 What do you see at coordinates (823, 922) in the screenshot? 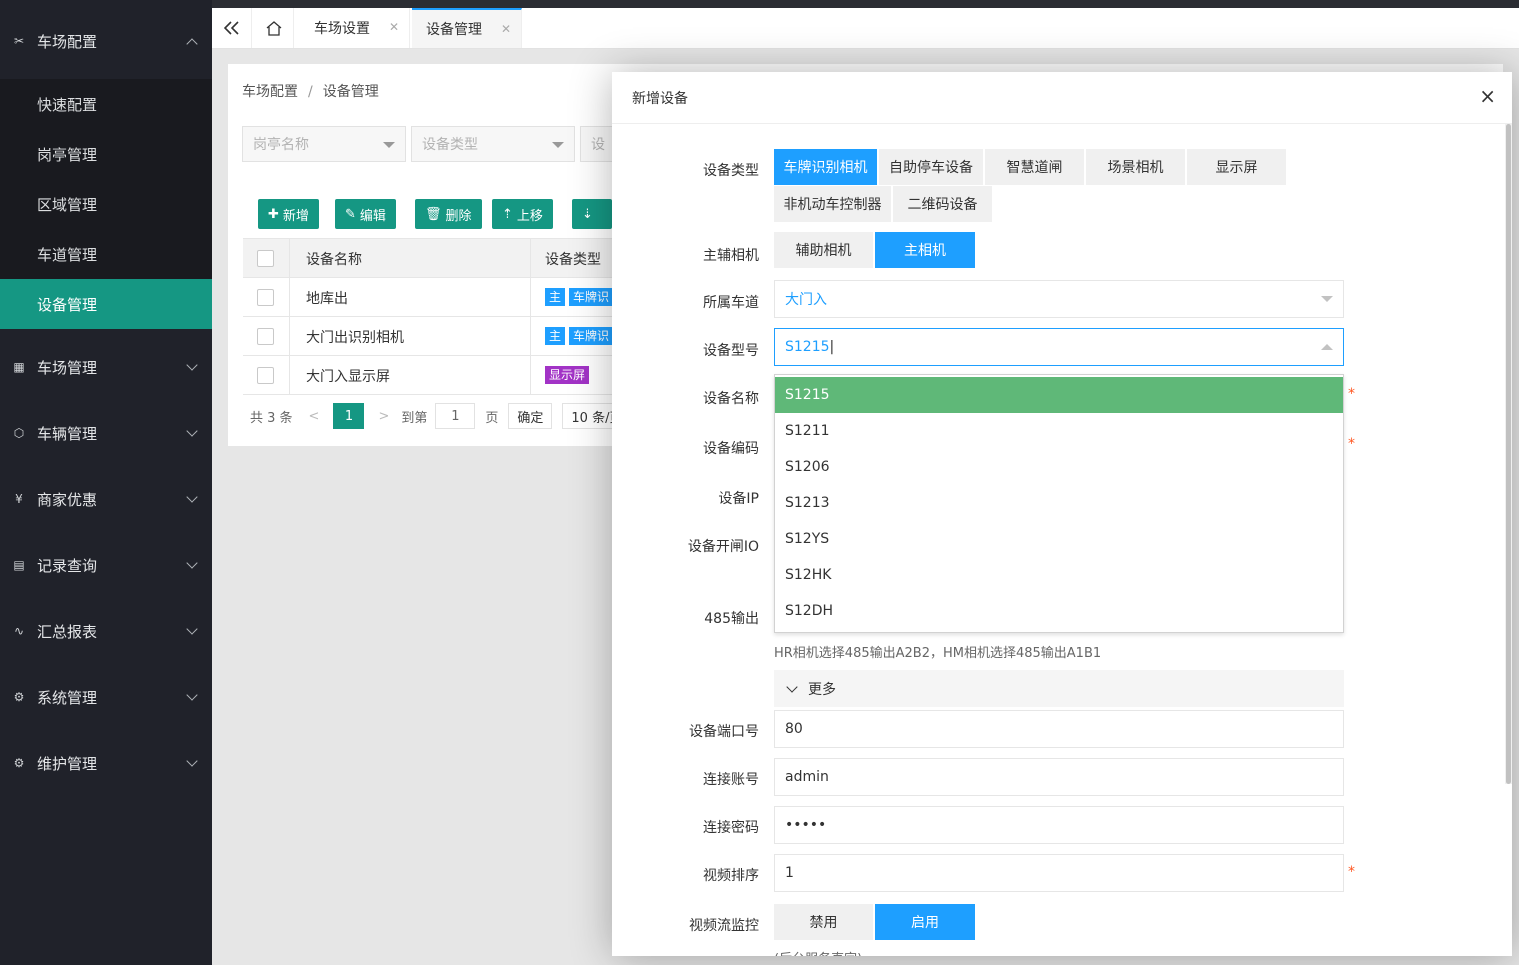
I see `monitor-disable-option: 禁用` at bounding box center [823, 922].